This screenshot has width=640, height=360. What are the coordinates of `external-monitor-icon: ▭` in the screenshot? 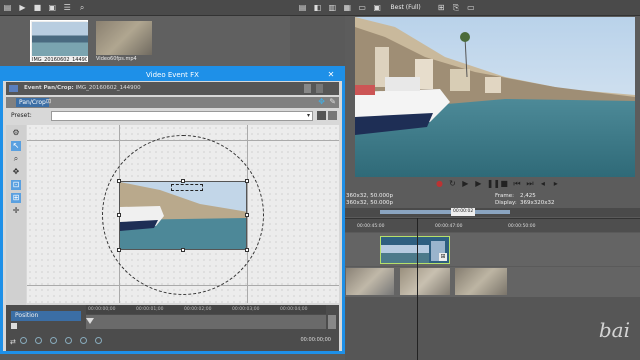 It's located at (362, 7).